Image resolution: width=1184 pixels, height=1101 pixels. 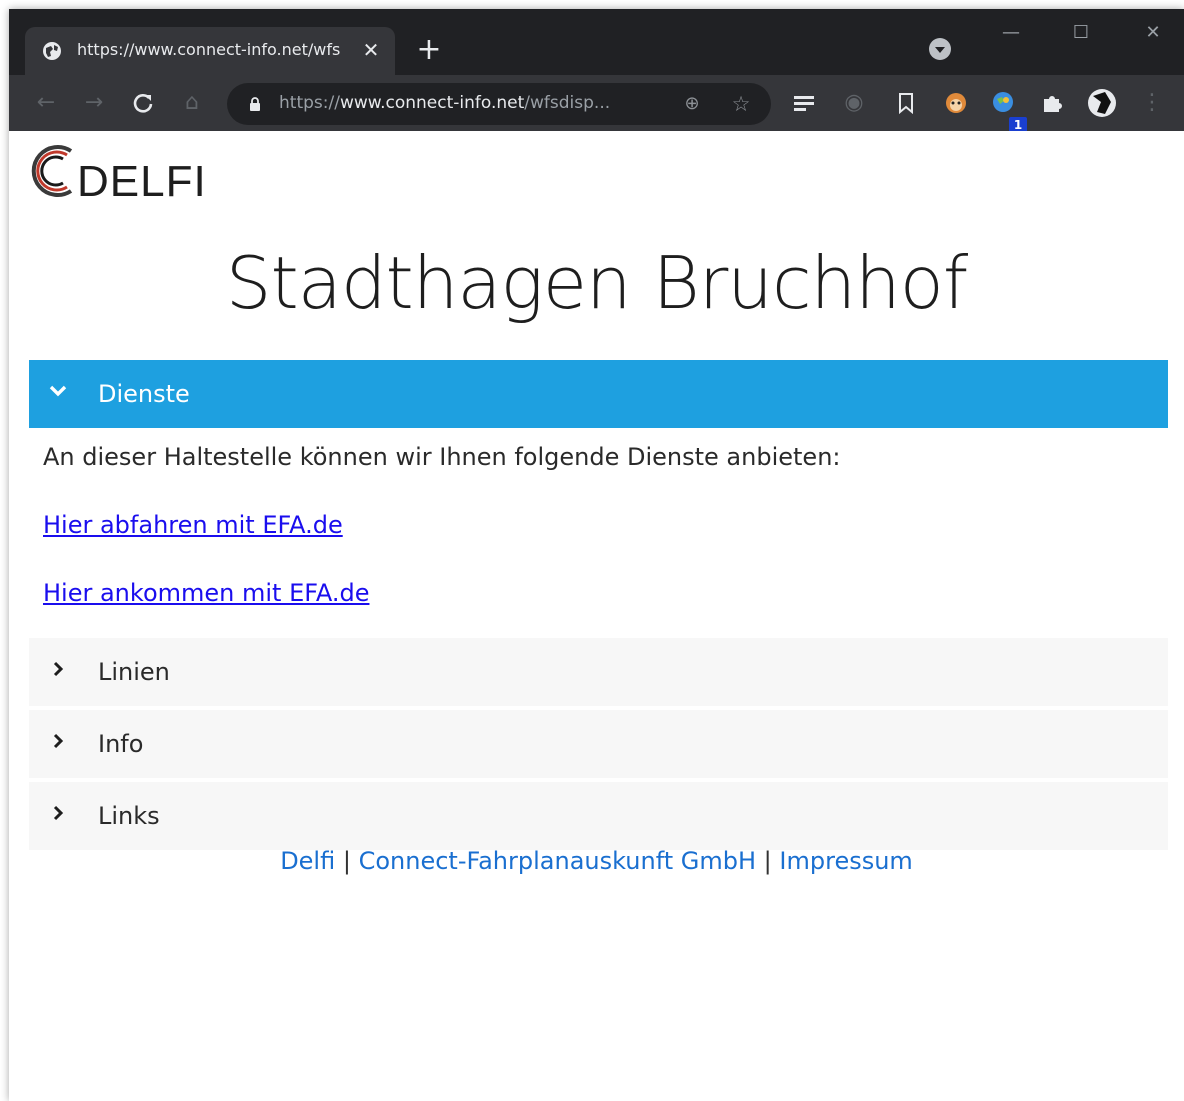 What do you see at coordinates (134, 672) in the screenshot?
I see `accordion-label: Linien` at bounding box center [134, 672].